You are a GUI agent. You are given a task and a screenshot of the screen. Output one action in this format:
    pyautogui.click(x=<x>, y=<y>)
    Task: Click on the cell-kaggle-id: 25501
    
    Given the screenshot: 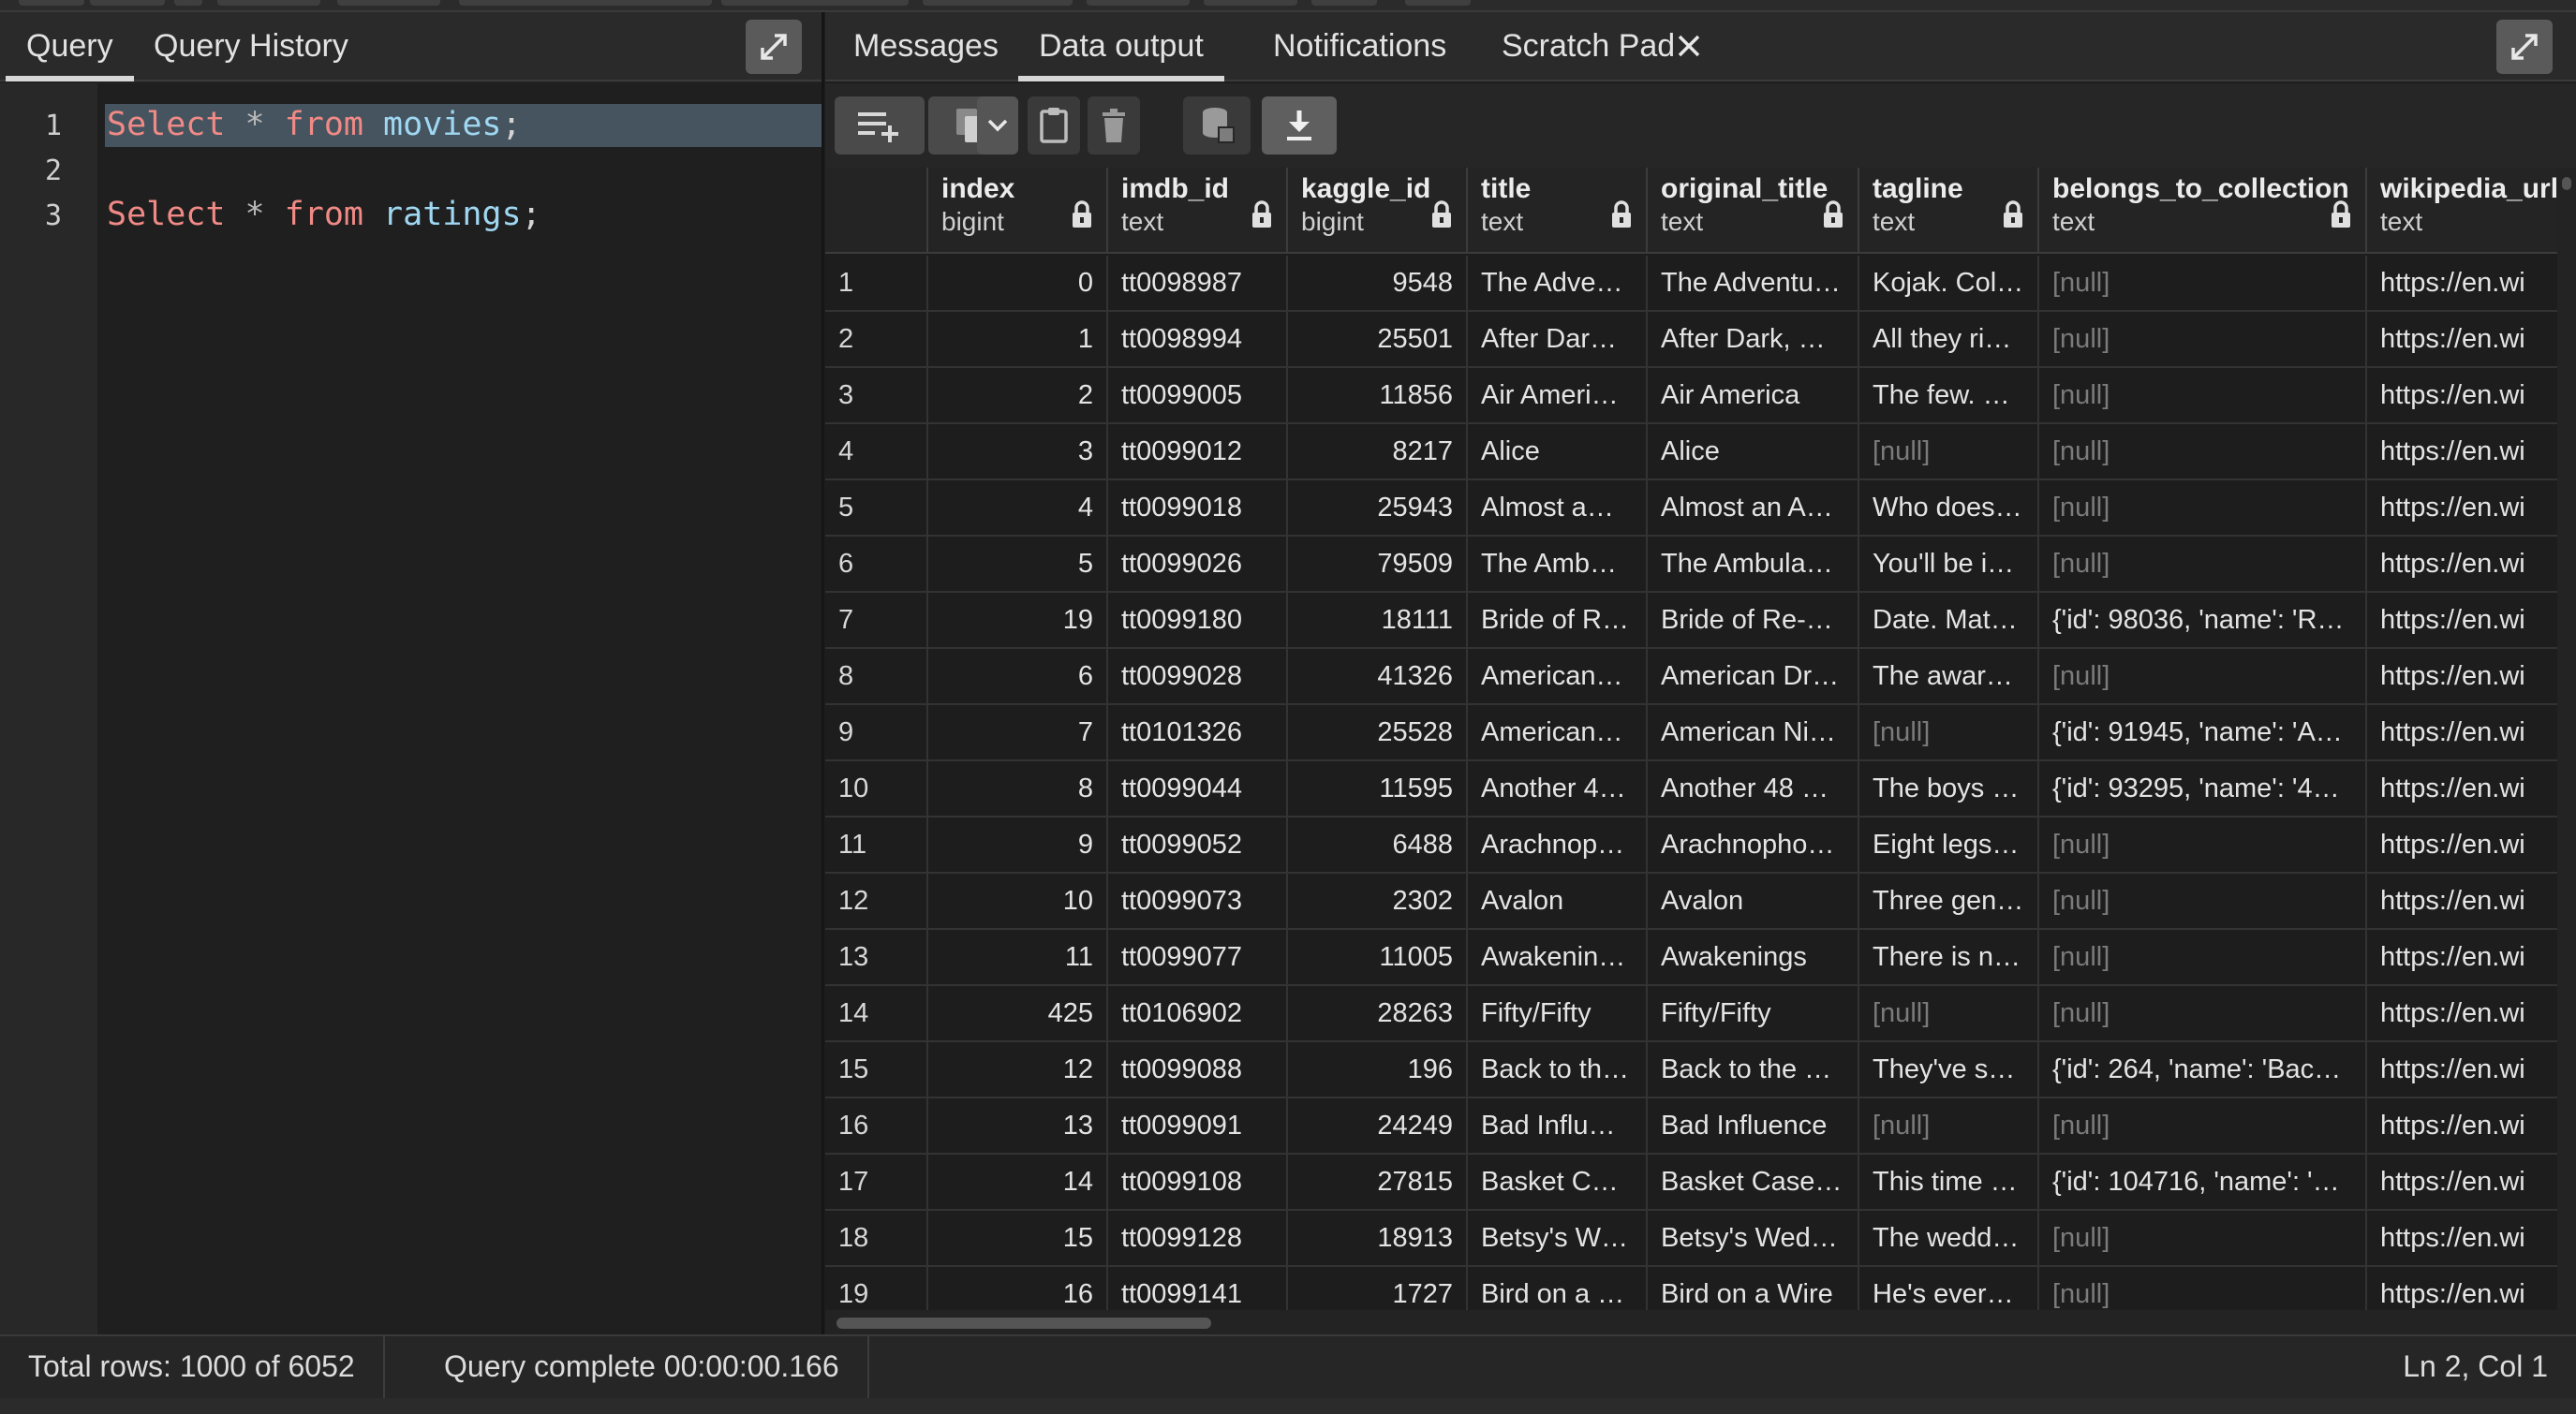 What is the action you would take?
    pyautogui.click(x=1378, y=340)
    